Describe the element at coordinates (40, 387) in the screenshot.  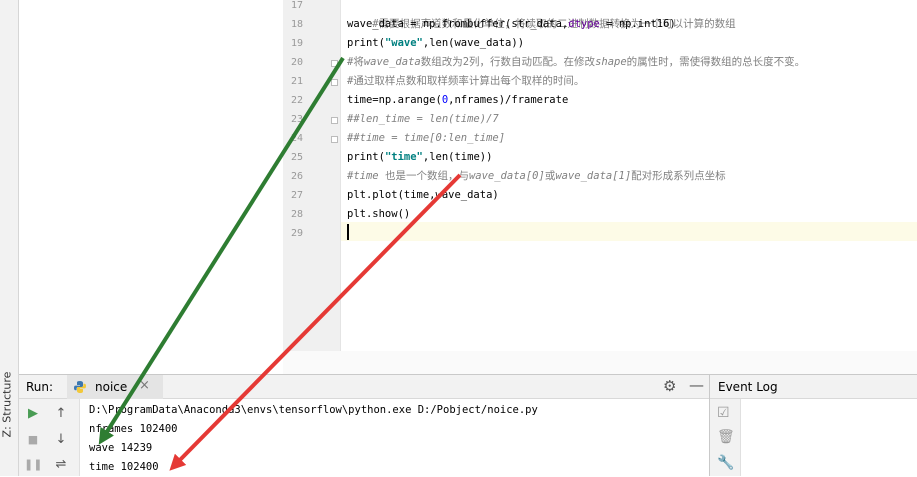
I see `run-label: Run:` at that location.